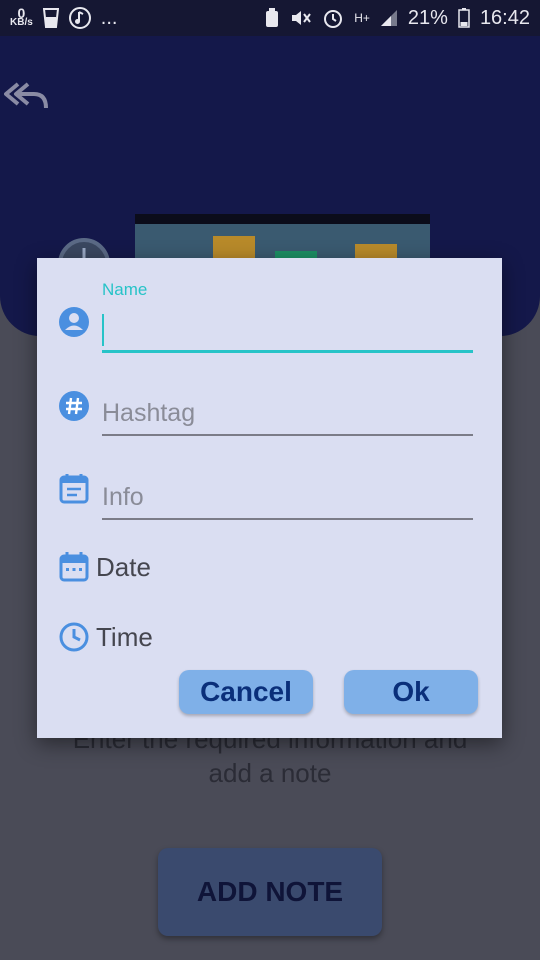  What do you see at coordinates (427, 17) in the screenshot?
I see `battery-percent: 21%` at bounding box center [427, 17].